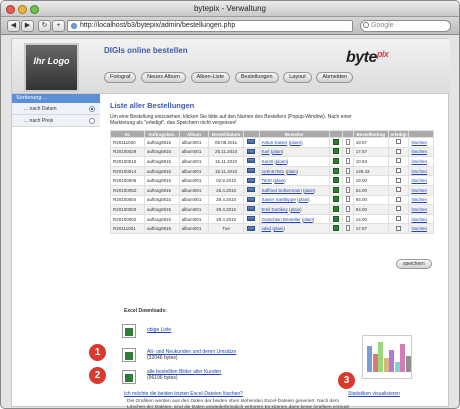 This screenshot has height=409, width=460. I want to click on nav-bestellungen: Bestellungen, so click(256, 77).